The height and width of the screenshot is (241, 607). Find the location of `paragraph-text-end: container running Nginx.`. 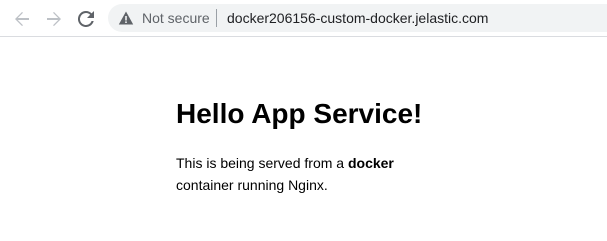

paragraph-text-end: container running Nginx. is located at coordinates (252, 185).